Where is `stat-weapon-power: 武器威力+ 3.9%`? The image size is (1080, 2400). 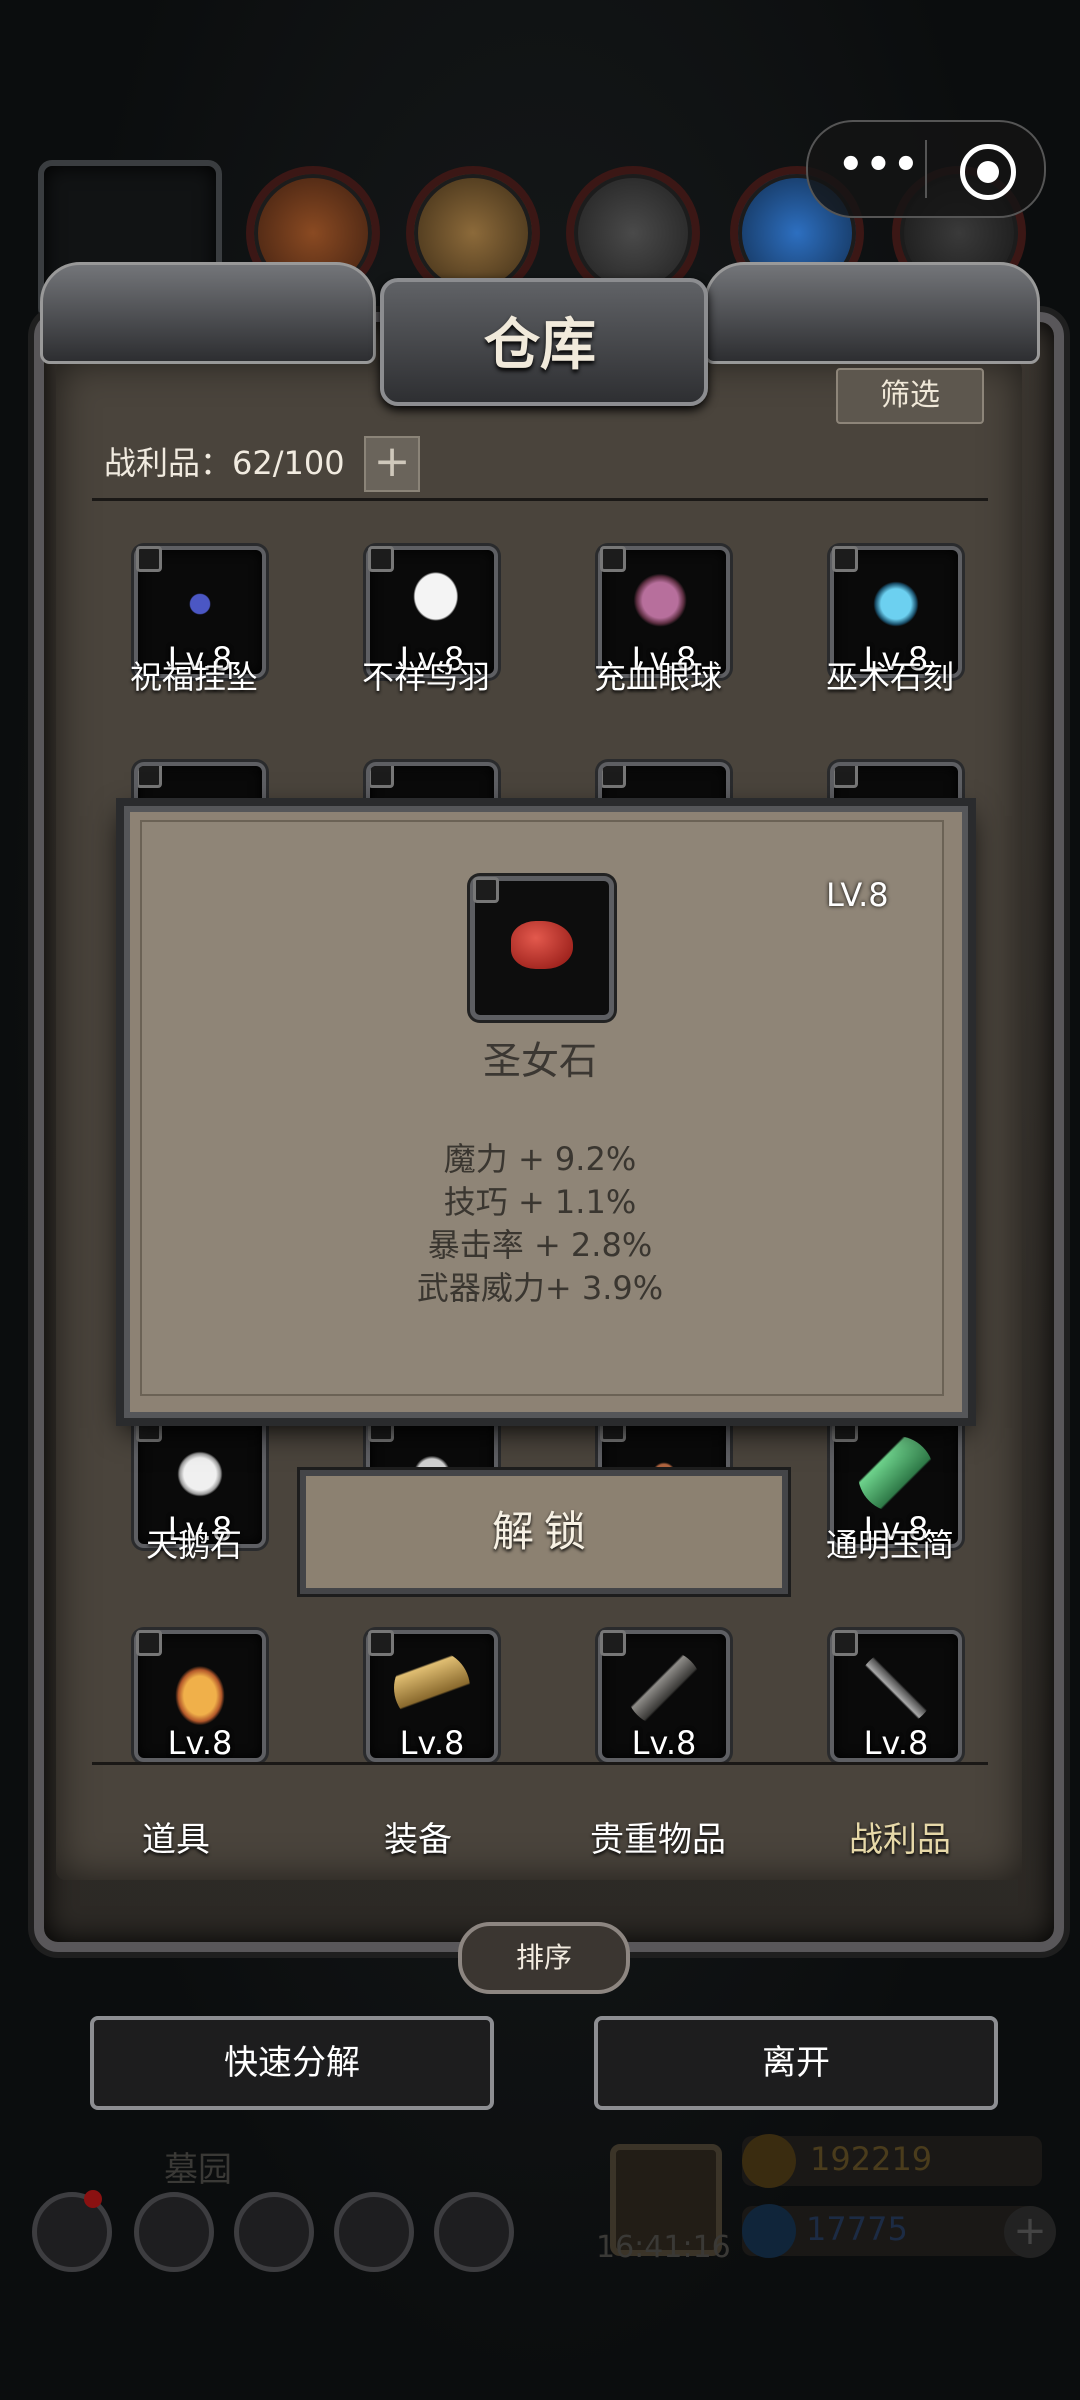 stat-weapon-power: 武器威力+ 3.9% is located at coordinates (540, 1288).